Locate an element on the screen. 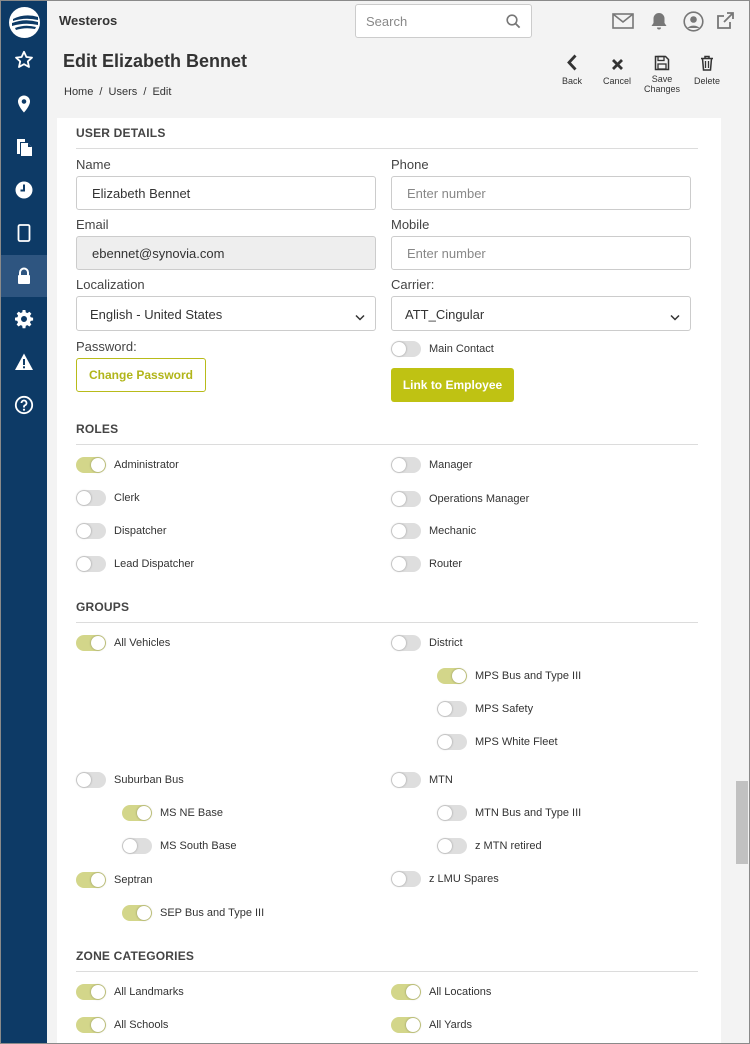  group-label: All Vehicles is located at coordinates (142, 643).